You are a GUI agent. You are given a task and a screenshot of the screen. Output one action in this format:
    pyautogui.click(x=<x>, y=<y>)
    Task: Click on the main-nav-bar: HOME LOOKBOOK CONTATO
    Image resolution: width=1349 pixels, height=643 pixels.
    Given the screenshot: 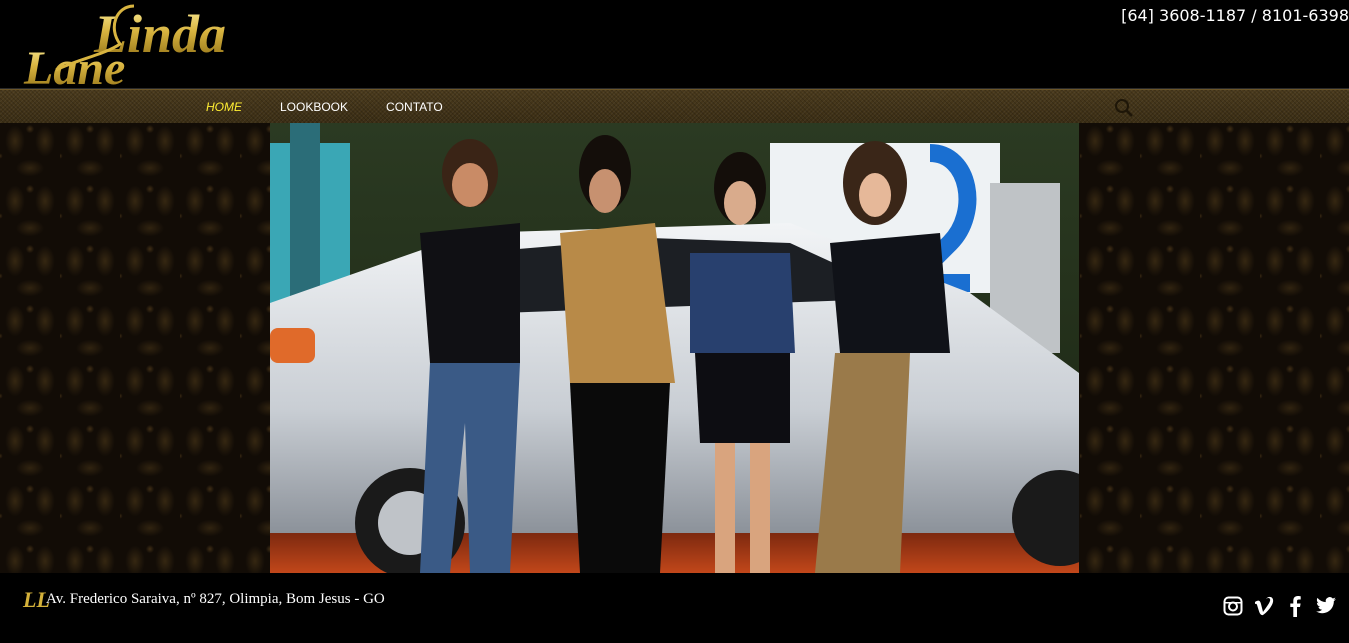 What is the action you would take?
    pyautogui.click(x=674, y=107)
    